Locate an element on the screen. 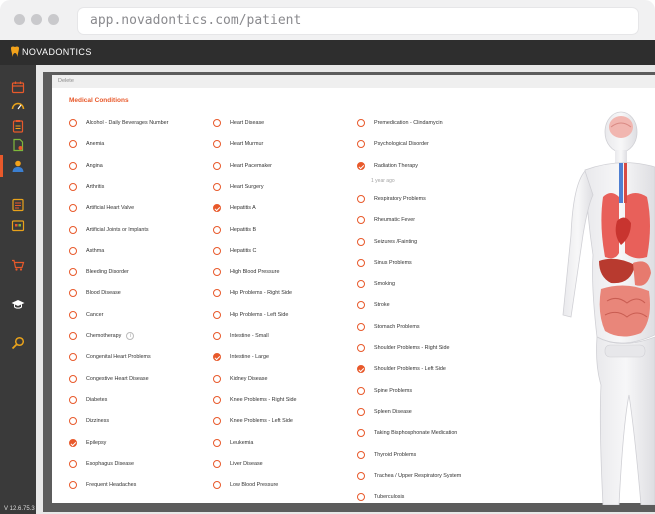  address-bar: app.novadontics.com/patient is located at coordinates (358, 21).